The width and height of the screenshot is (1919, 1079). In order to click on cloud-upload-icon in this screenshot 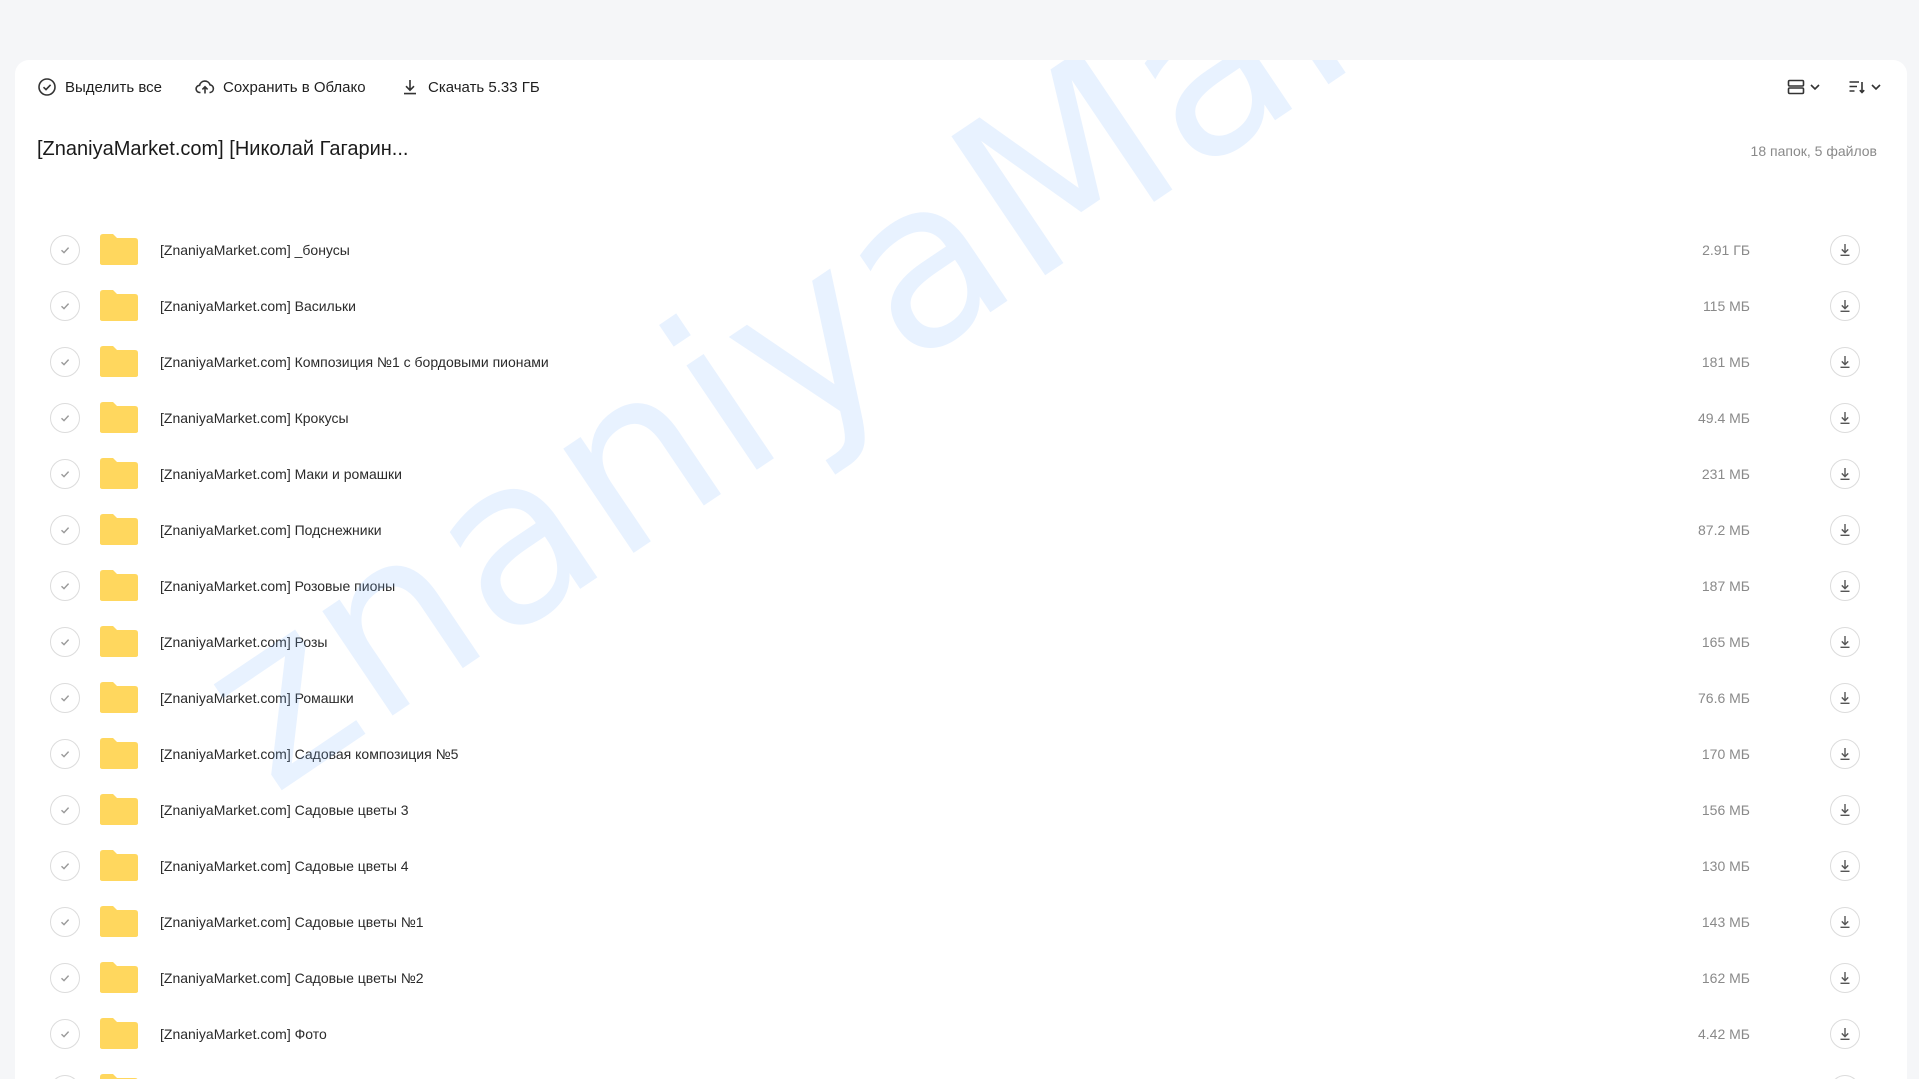, I will do `click(205, 87)`.